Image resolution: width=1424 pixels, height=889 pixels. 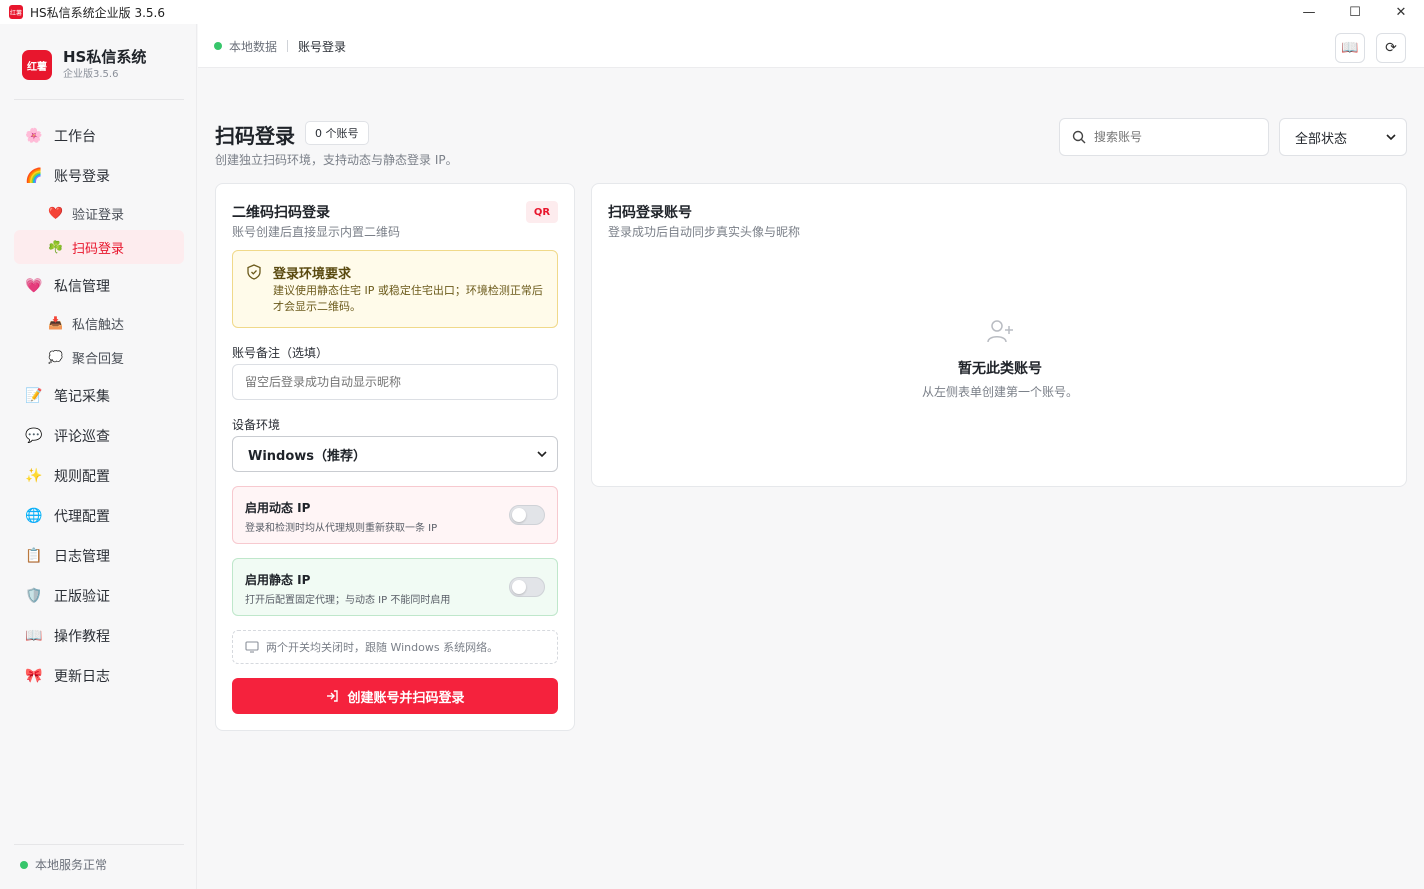 What do you see at coordinates (99, 136) in the screenshot?
I see `sidebar-item-workbench: 🌸 工作台` at bounding box center [99, 136].